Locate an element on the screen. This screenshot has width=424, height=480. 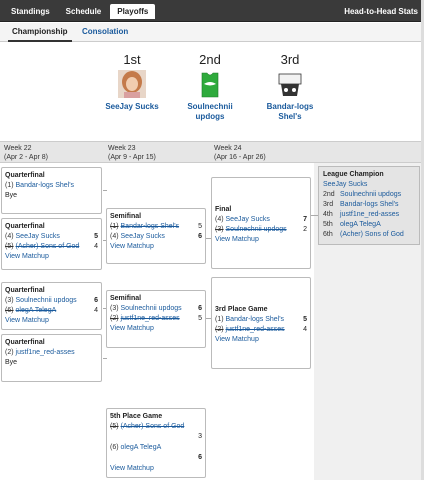
team-row: (3) Soulnechnii updogs 2 is located at coordinates (261, 229).